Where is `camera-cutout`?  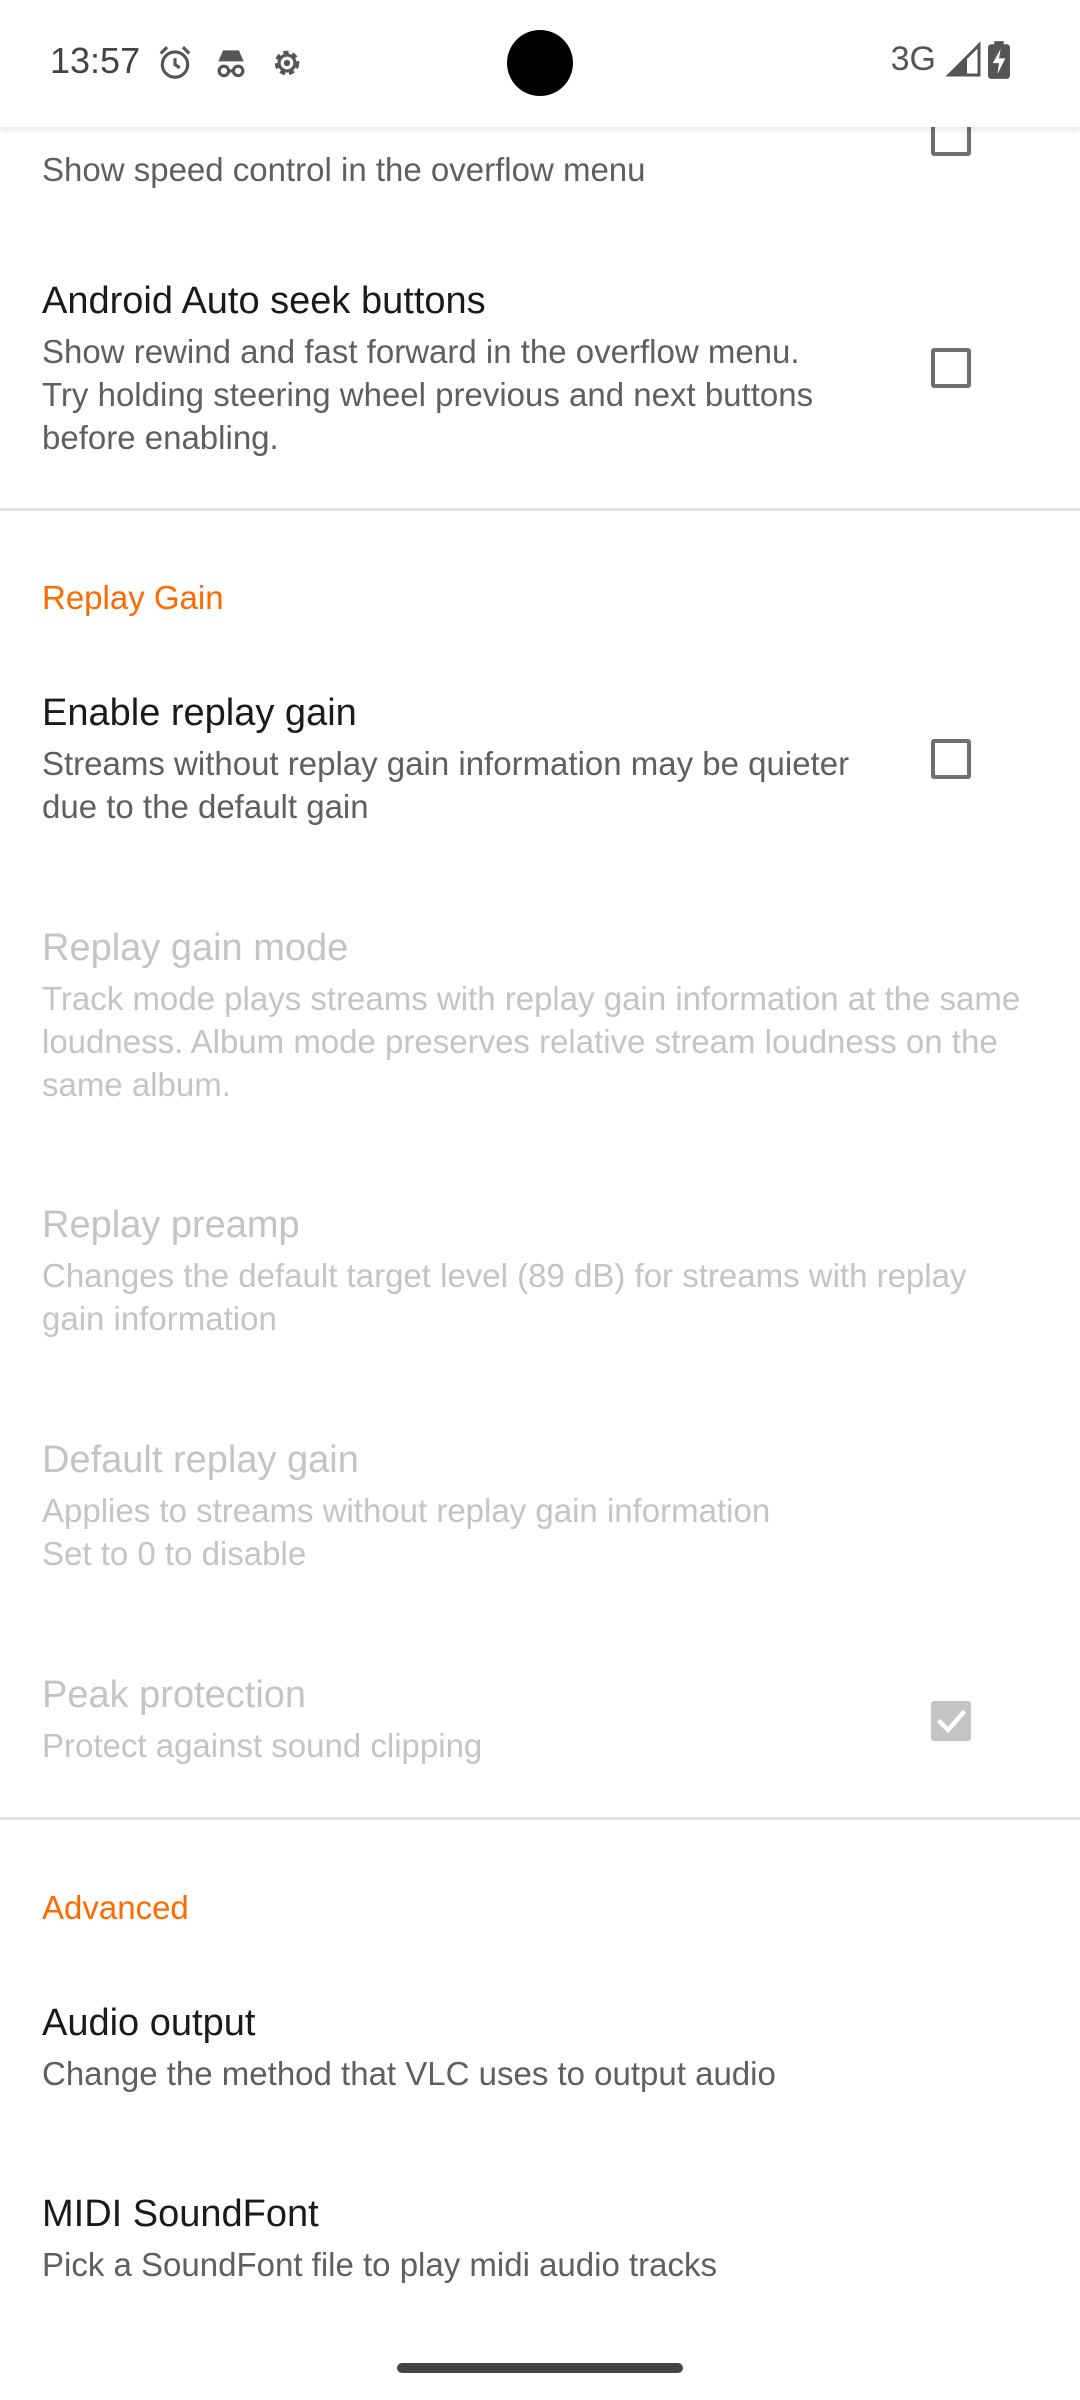
camera-cutout is located at coordinates (540, 63).